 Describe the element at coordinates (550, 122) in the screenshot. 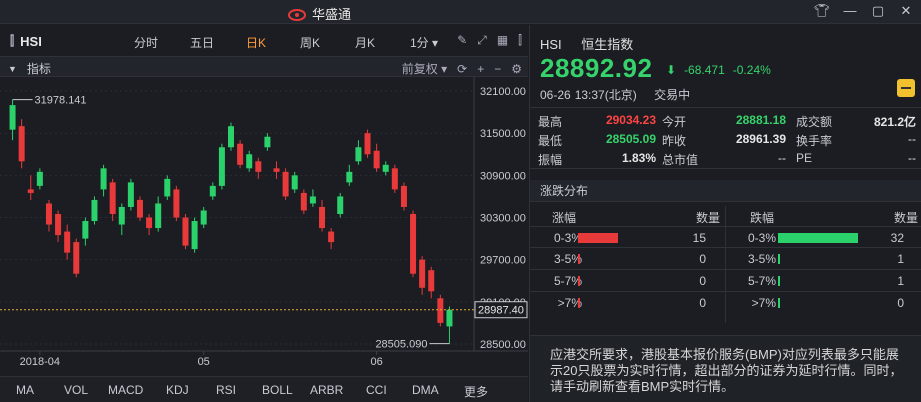

I see `high-label: 最高` at that location.